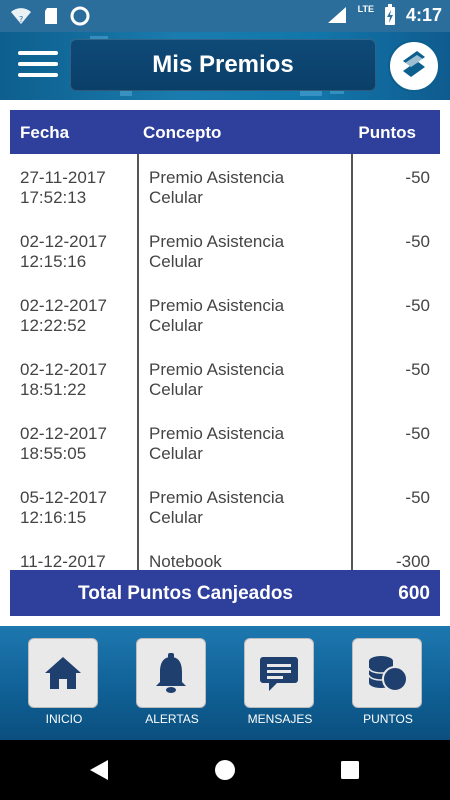 This screenshot has width=450, height=800. I want to click on table-footer-total: Total Puntos Canjeados 600, so click(225, 593).